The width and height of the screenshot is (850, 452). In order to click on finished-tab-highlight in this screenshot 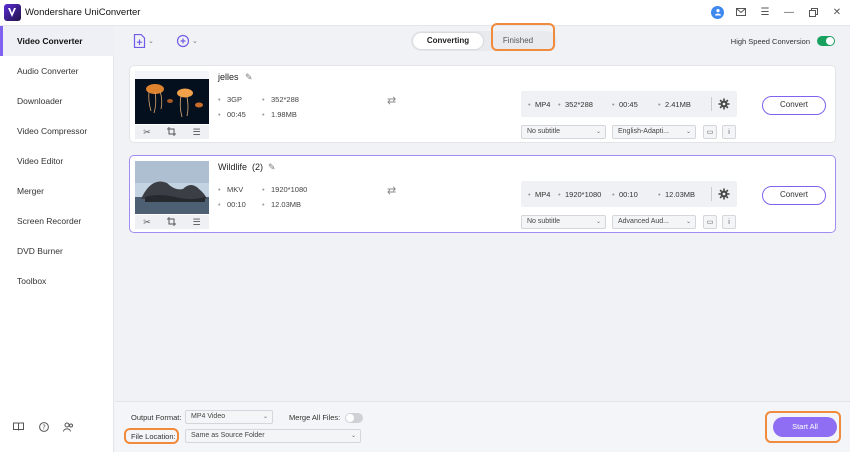, I will do `click(523, 37)`.